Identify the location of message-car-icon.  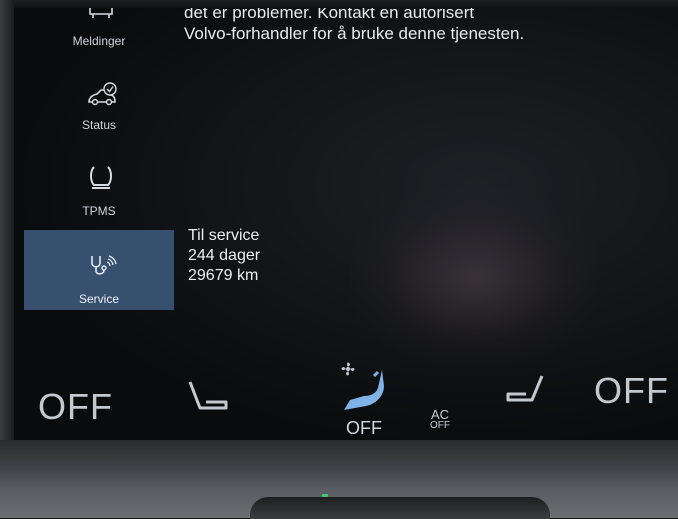
(101, 17).